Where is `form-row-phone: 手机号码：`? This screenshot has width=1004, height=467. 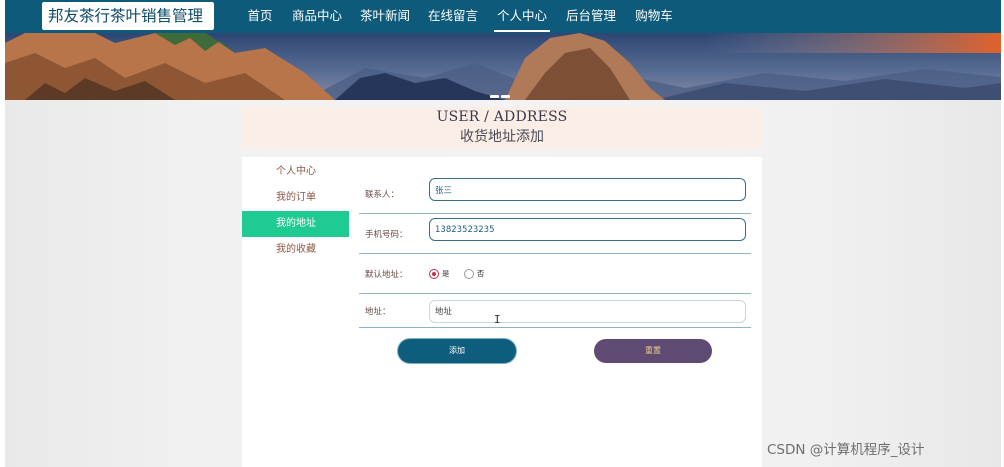
form-row-phone: 手机号码： is located at coordinates (555, 234).